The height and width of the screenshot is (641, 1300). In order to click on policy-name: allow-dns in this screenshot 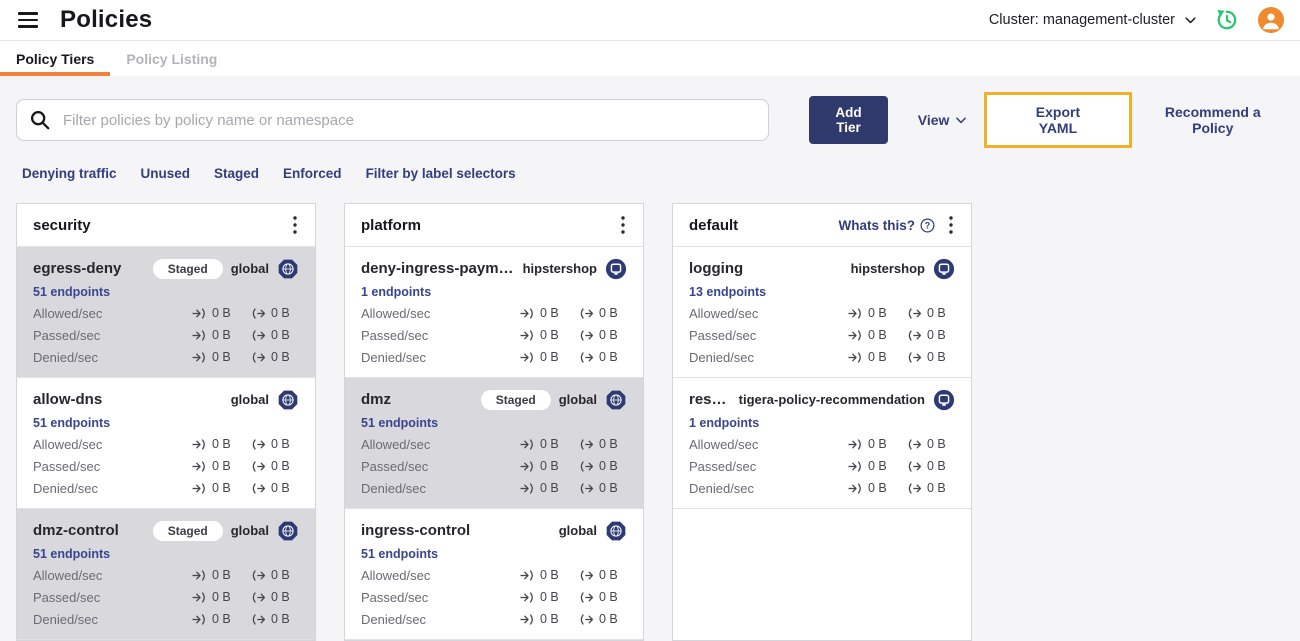, I will do `click(68, 399)`.